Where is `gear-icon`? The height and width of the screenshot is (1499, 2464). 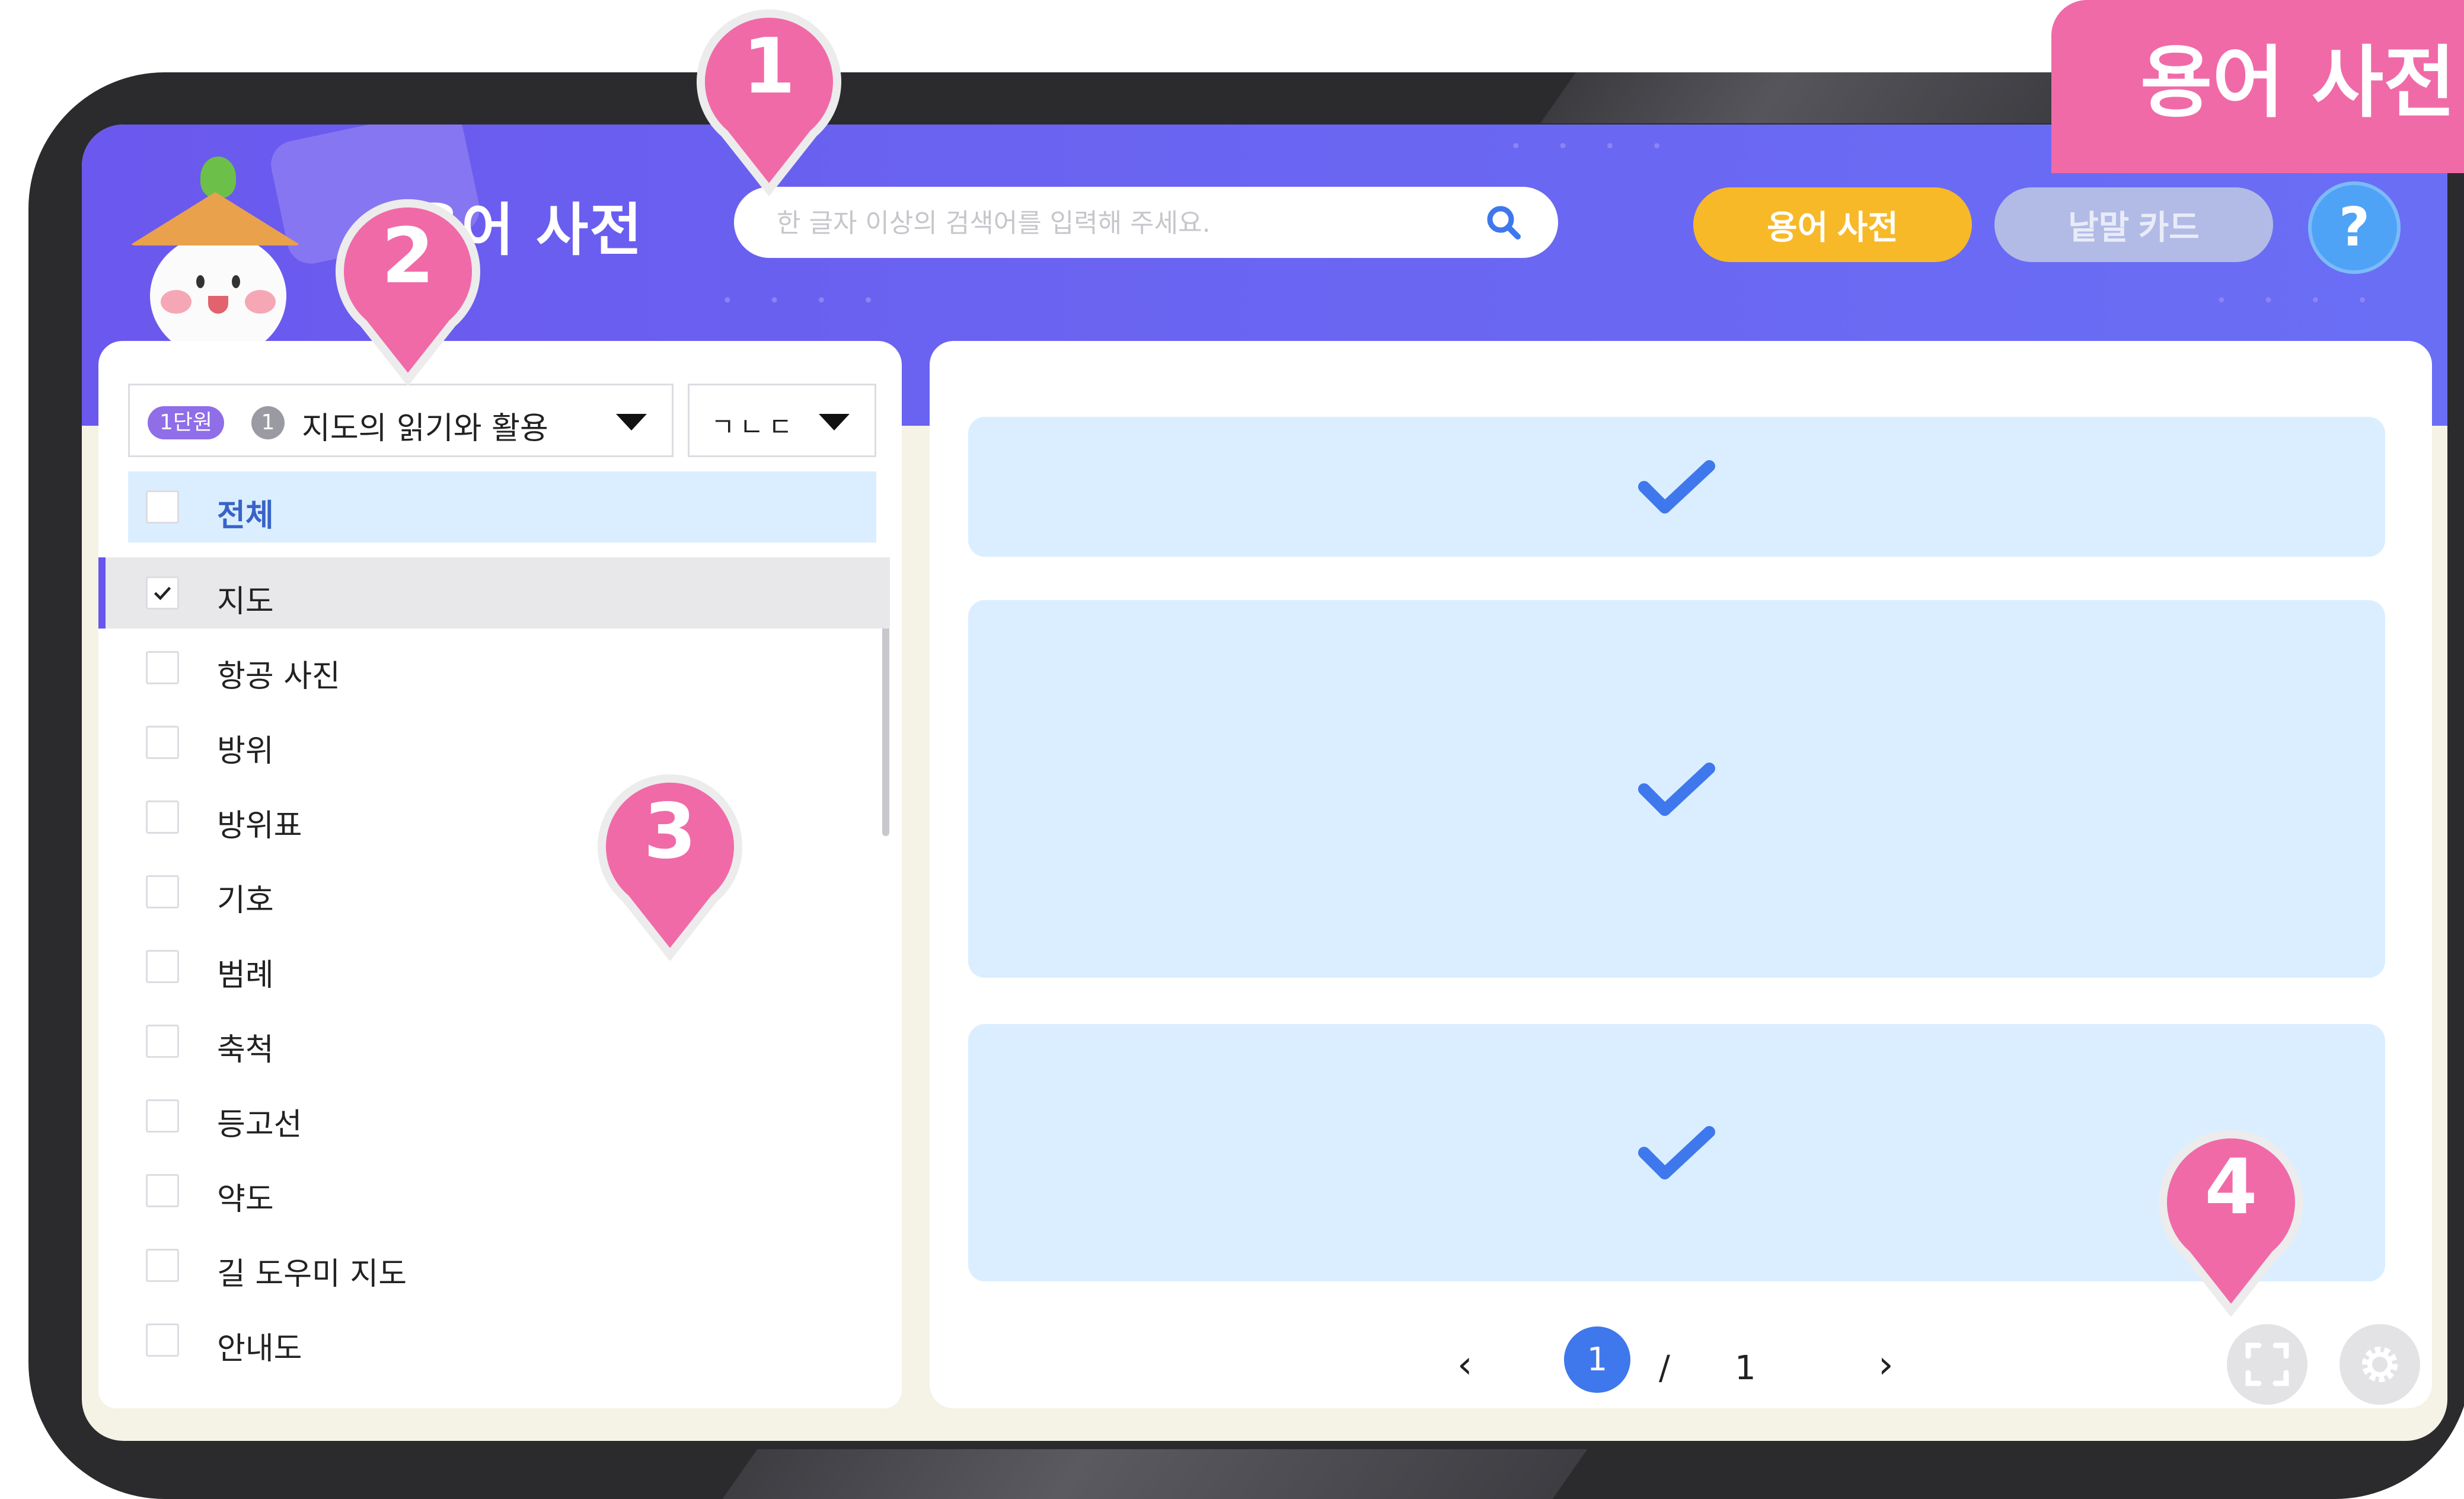 gear-icon is located at coordinates (2380, 1365).